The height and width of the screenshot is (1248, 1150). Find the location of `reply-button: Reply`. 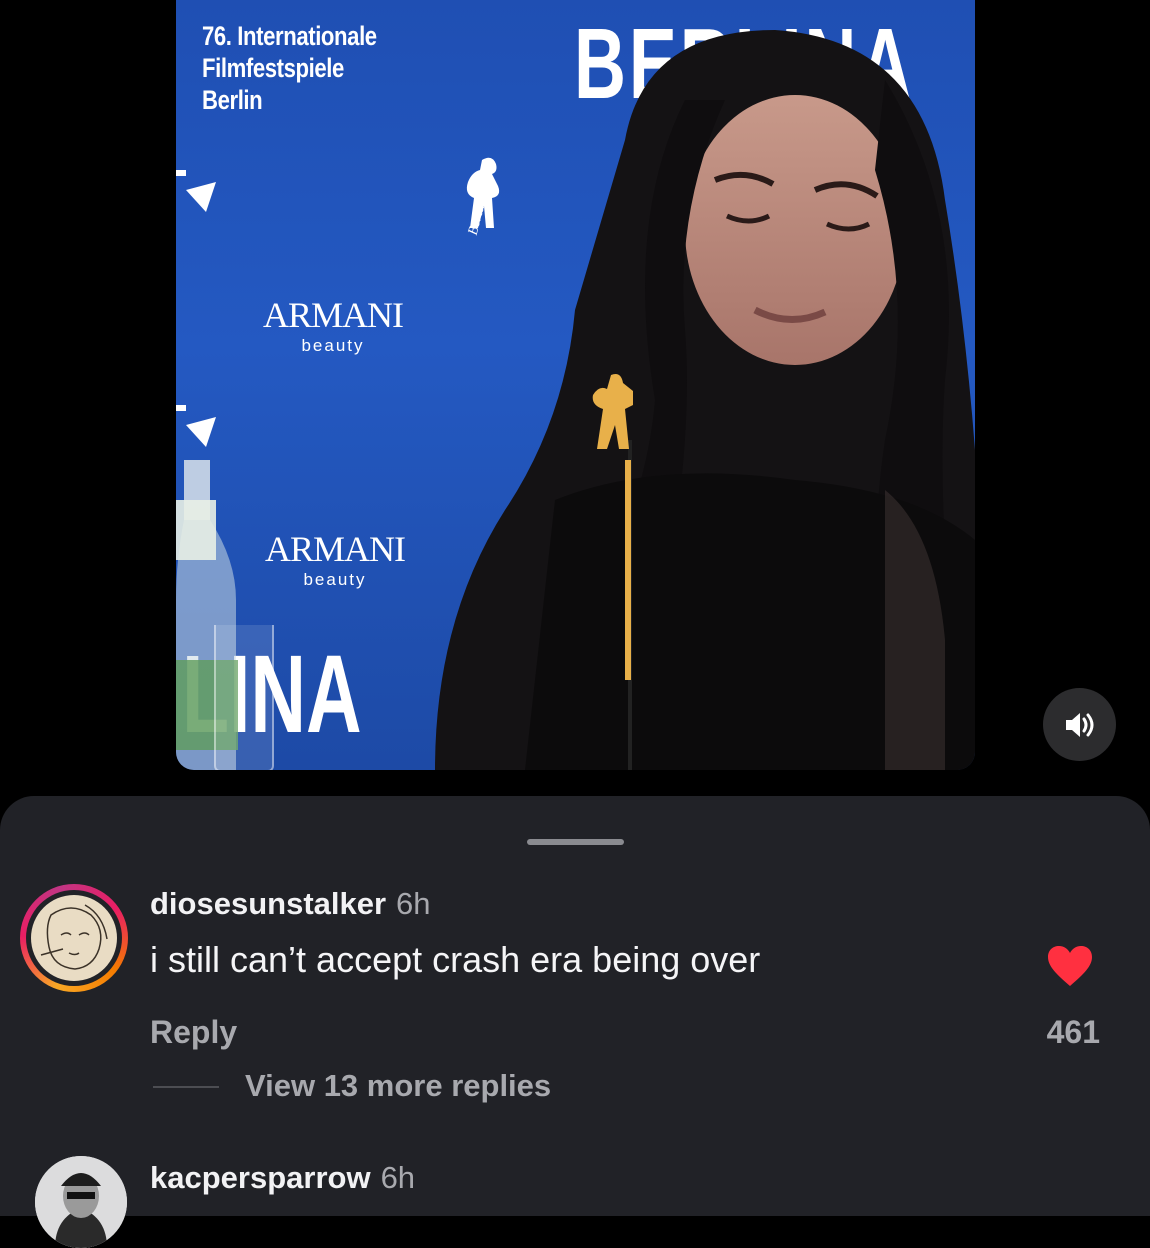

reply-button: Reply is located at coordinates (193, 1032).